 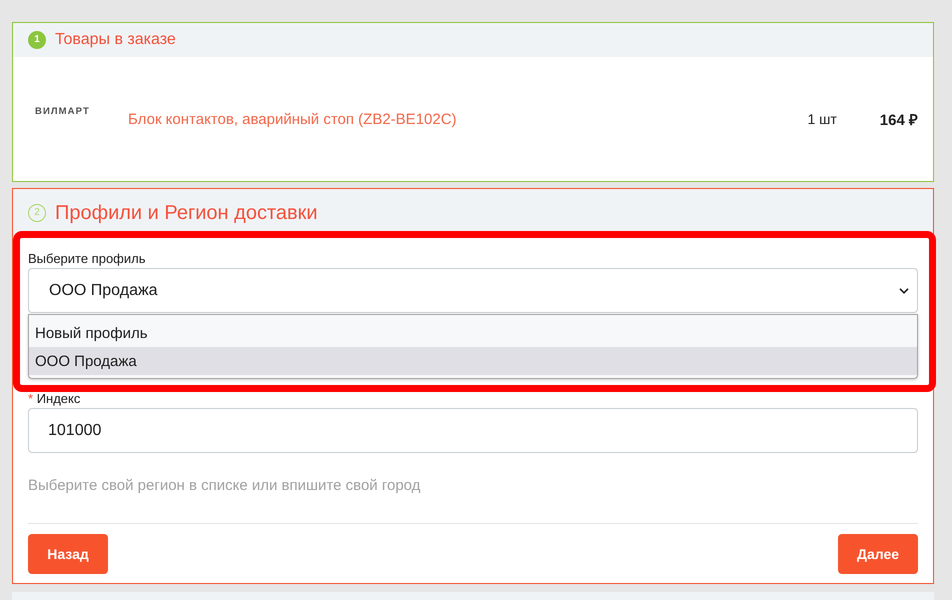 I want to click on step-title: Товары в заказе, so click(x=115, y=40).